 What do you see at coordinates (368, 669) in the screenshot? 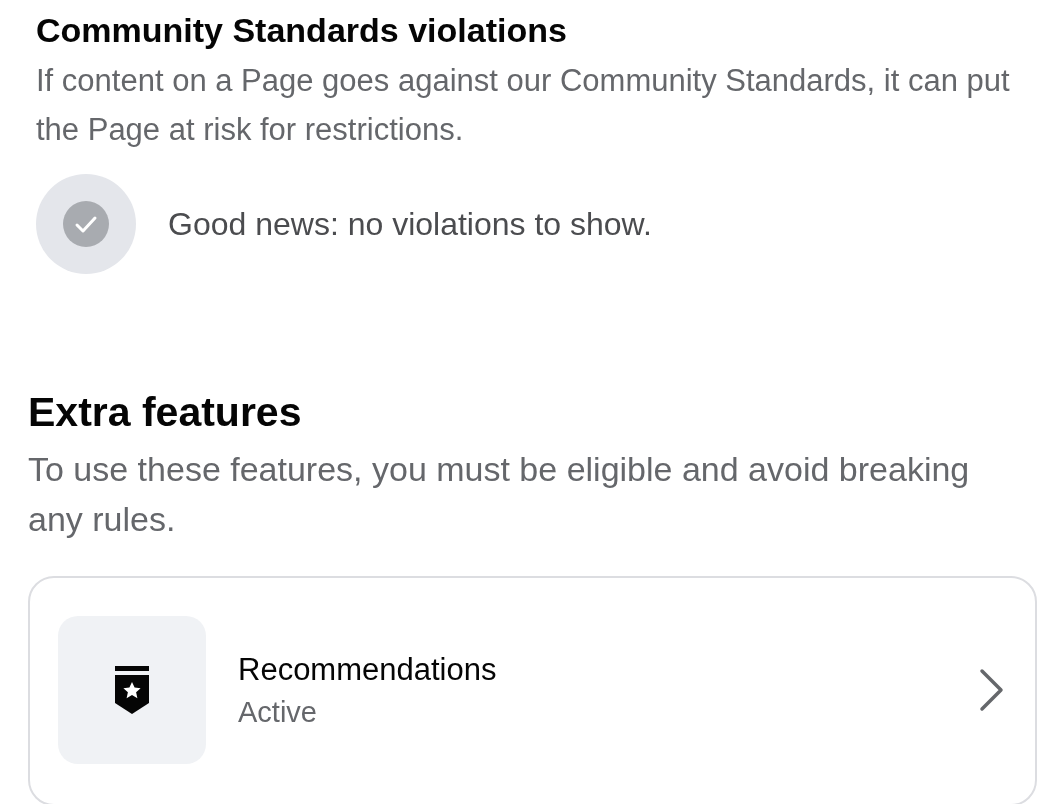
I see `feature-name: Recommendations` at bounding box center [368, 669].